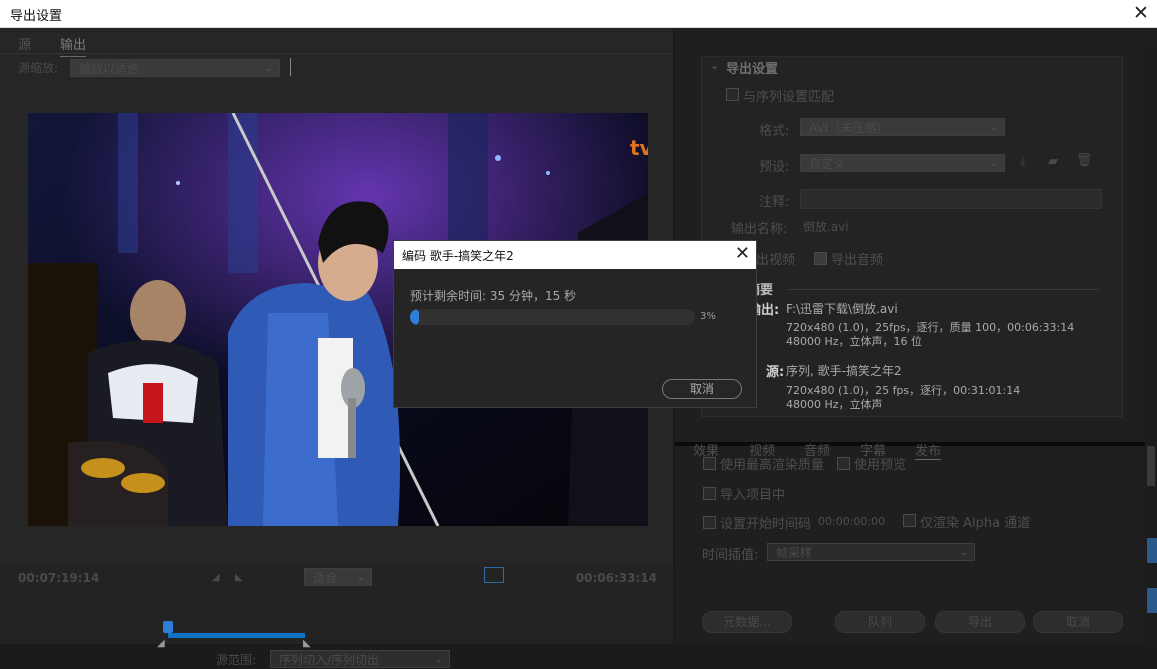 This screenshot has height=669, width=1157. Describe the element at coordinates (1053, 161) in the screenshot. I see `import-preset-icon: ▰` at that location.